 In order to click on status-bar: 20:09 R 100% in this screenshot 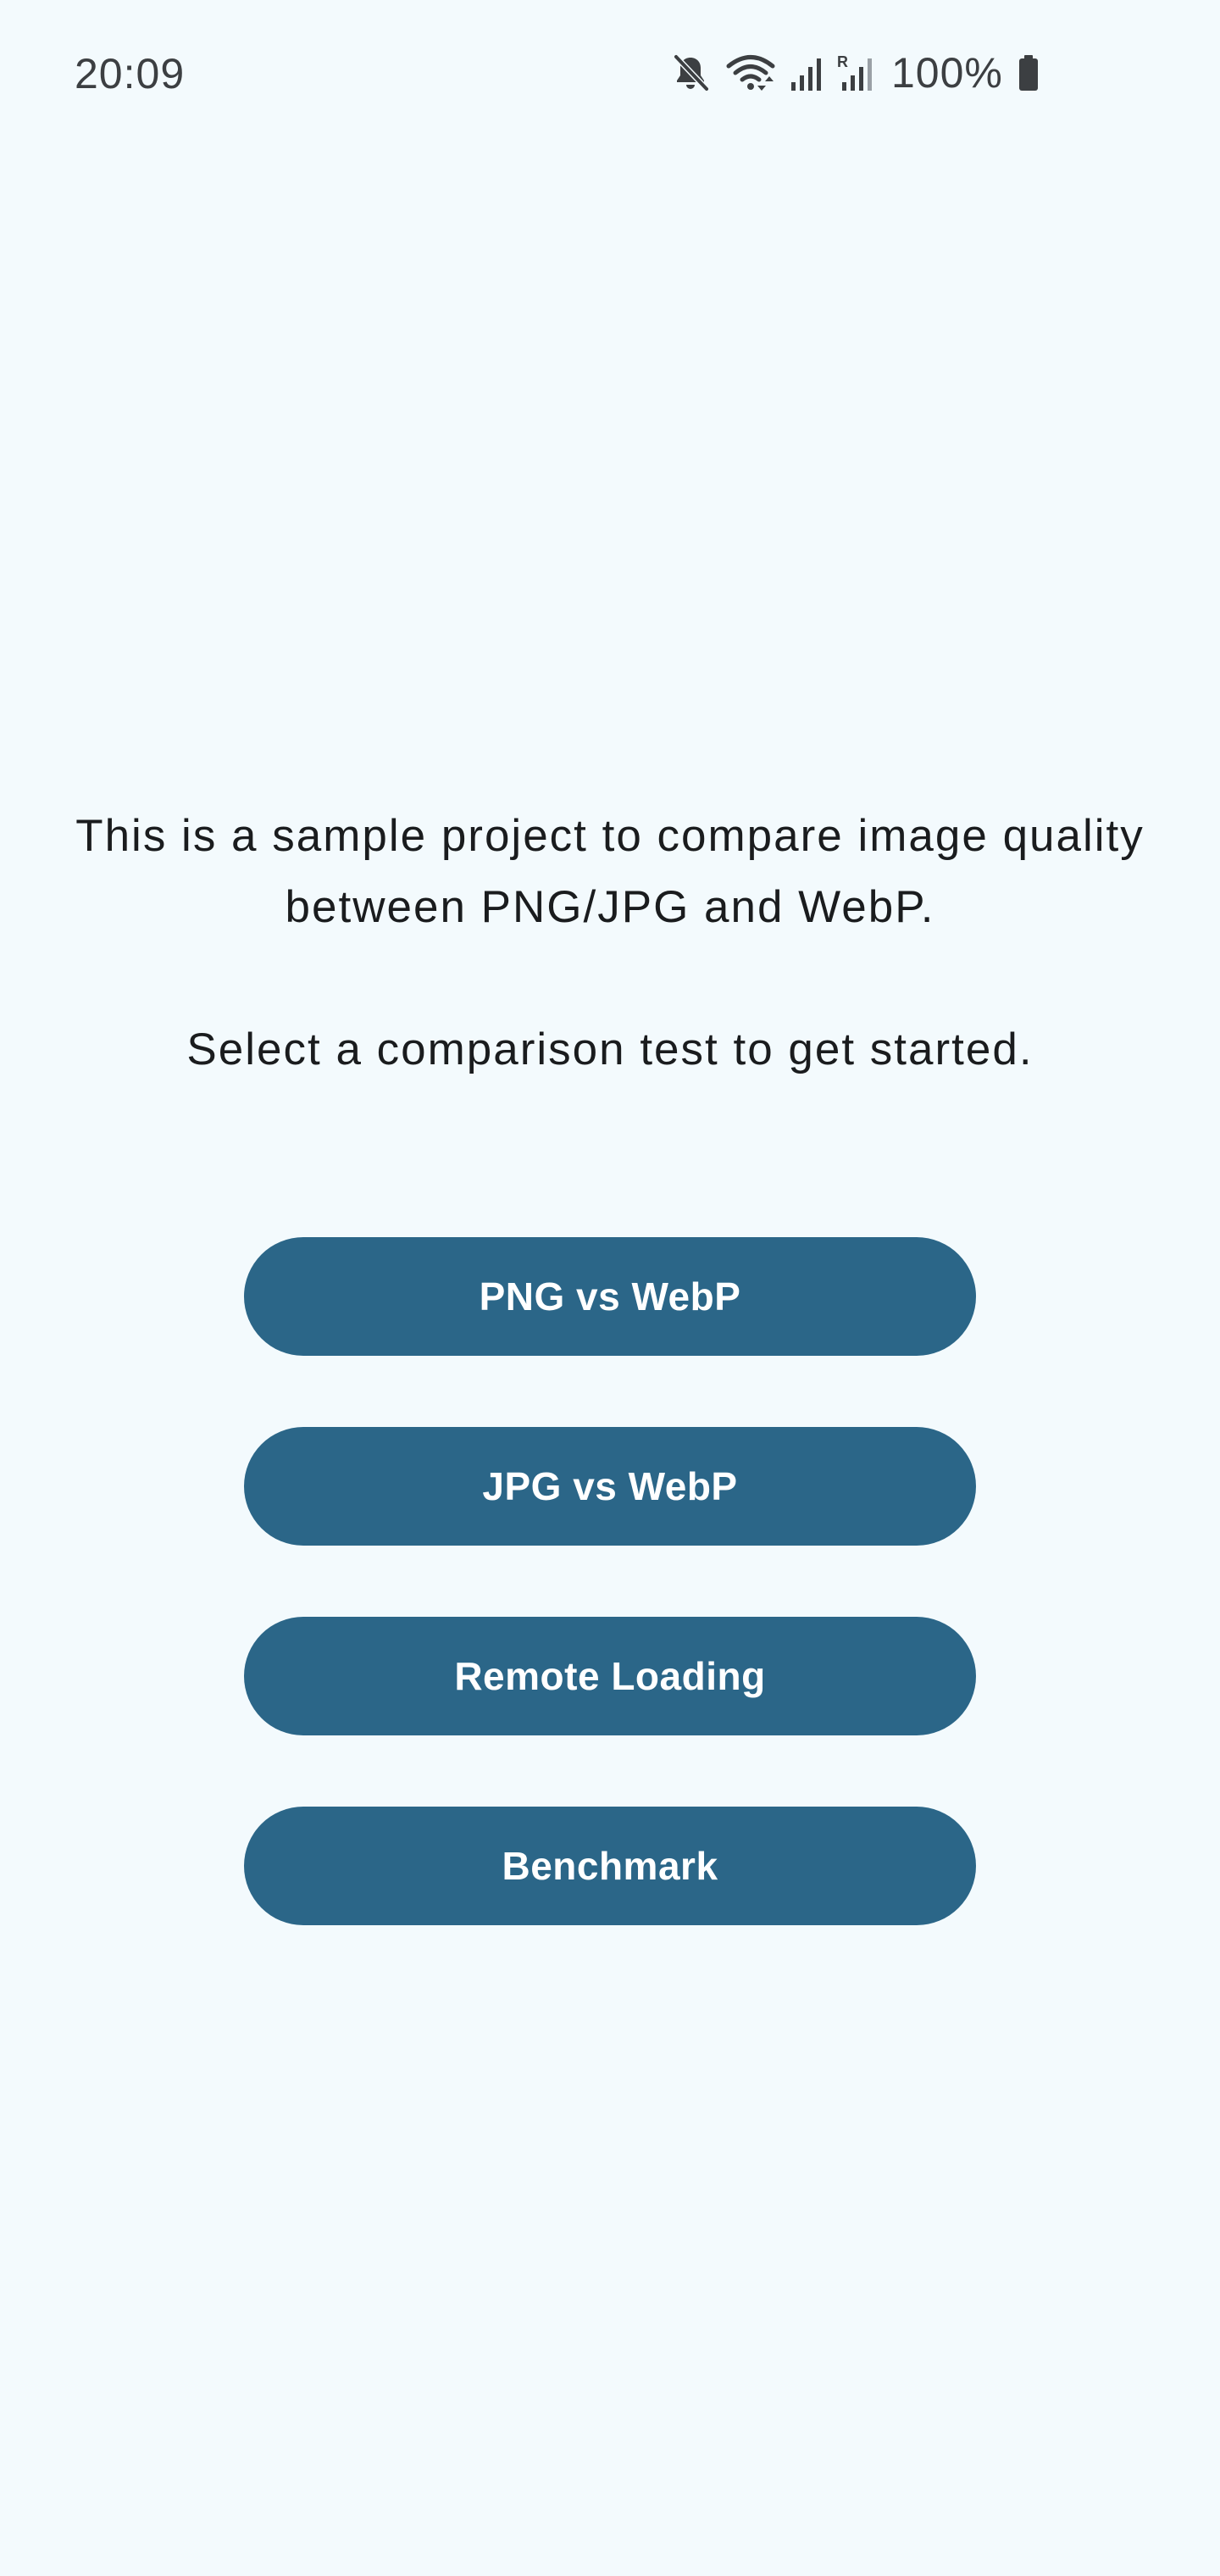, I will do `click(610, 76)`.